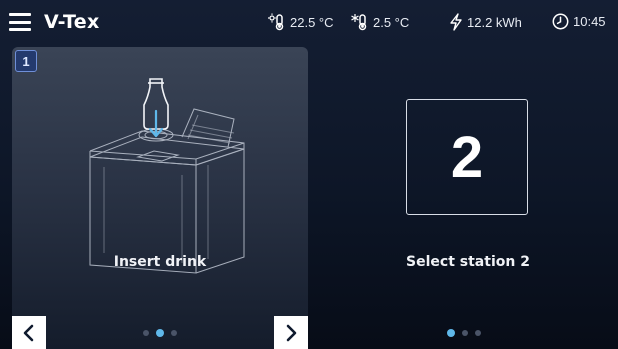  I want to click on clock: 10:45, so click(579, 21).